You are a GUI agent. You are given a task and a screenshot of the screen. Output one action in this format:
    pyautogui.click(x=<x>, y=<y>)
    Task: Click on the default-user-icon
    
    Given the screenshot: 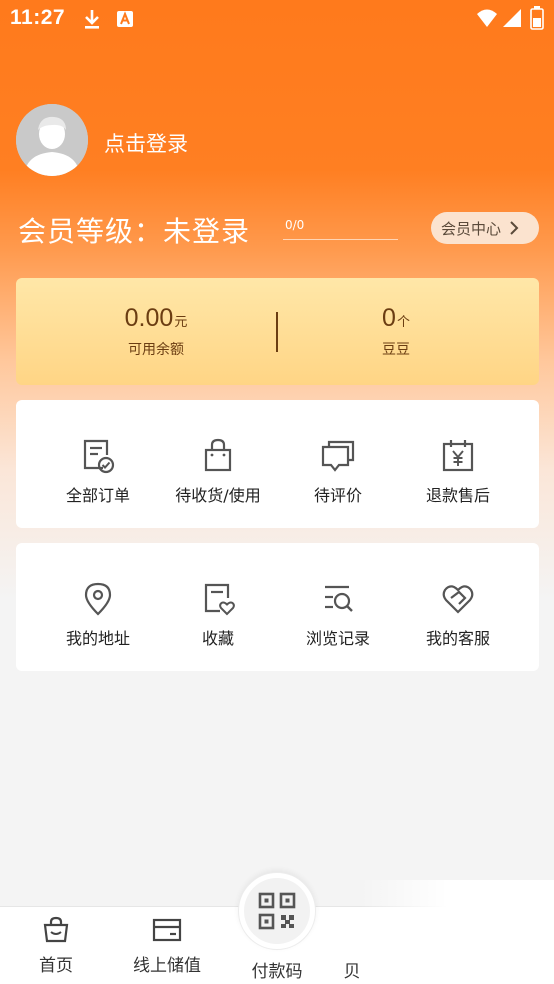 What is the action you would take?
    pyautogui.click(x=52, y=140)
    